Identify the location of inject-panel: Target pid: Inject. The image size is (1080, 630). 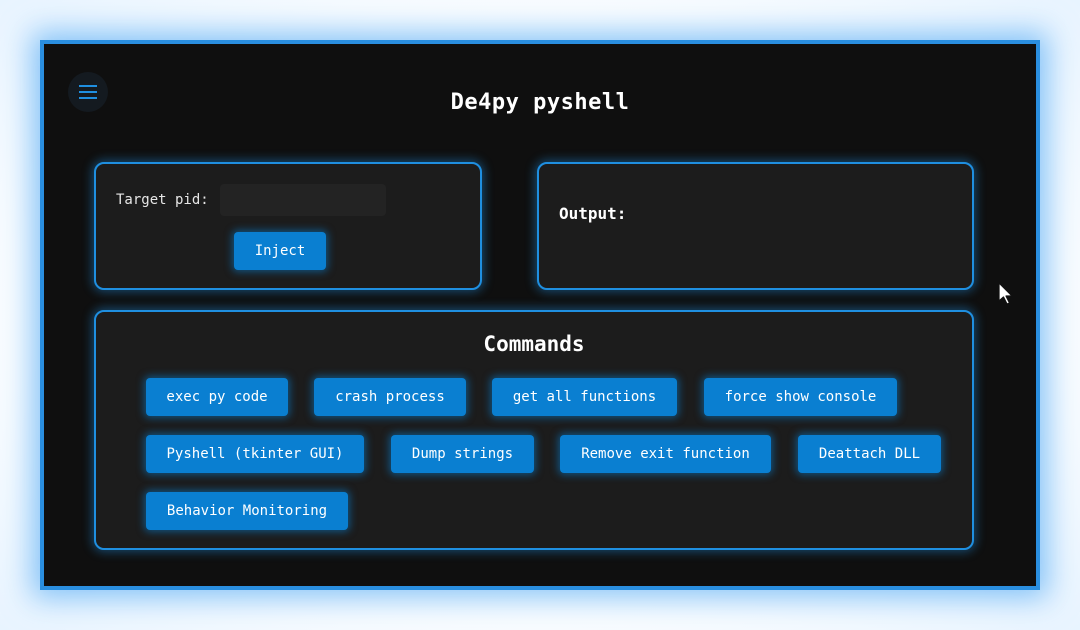
(288, 226).